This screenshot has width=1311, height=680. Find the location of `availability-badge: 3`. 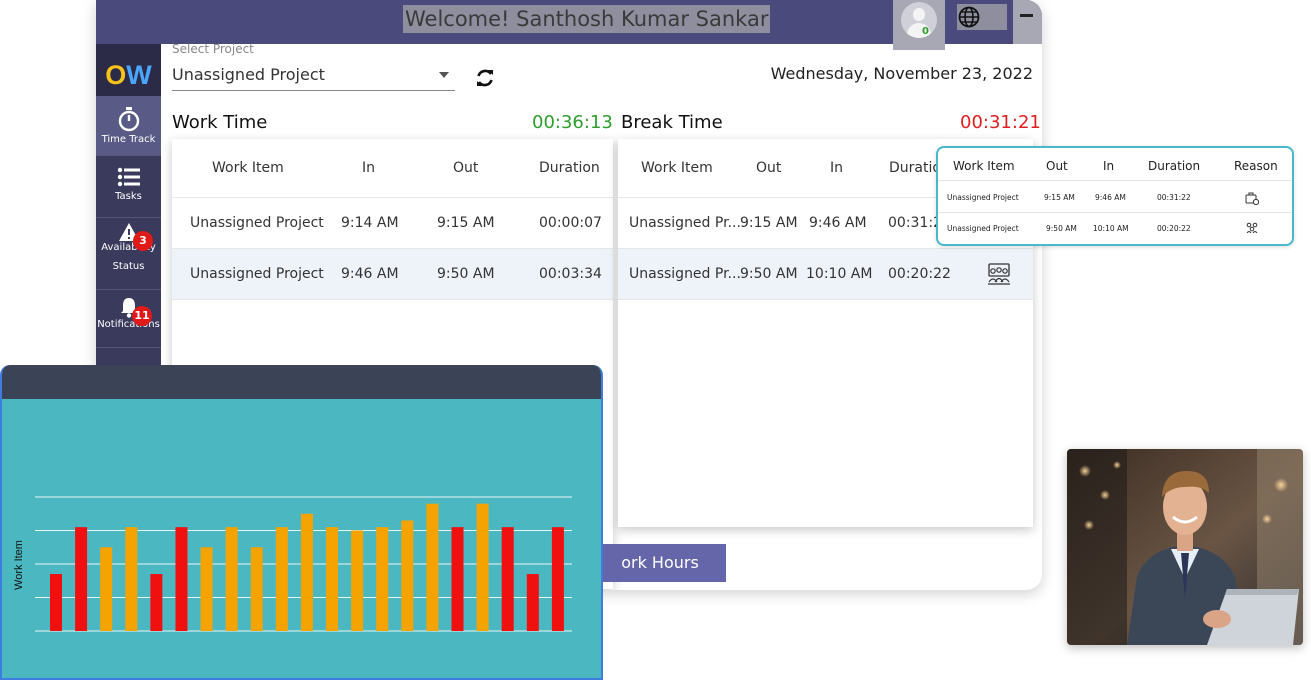

availability-badge: 3 is located at coordinates (143, 241).